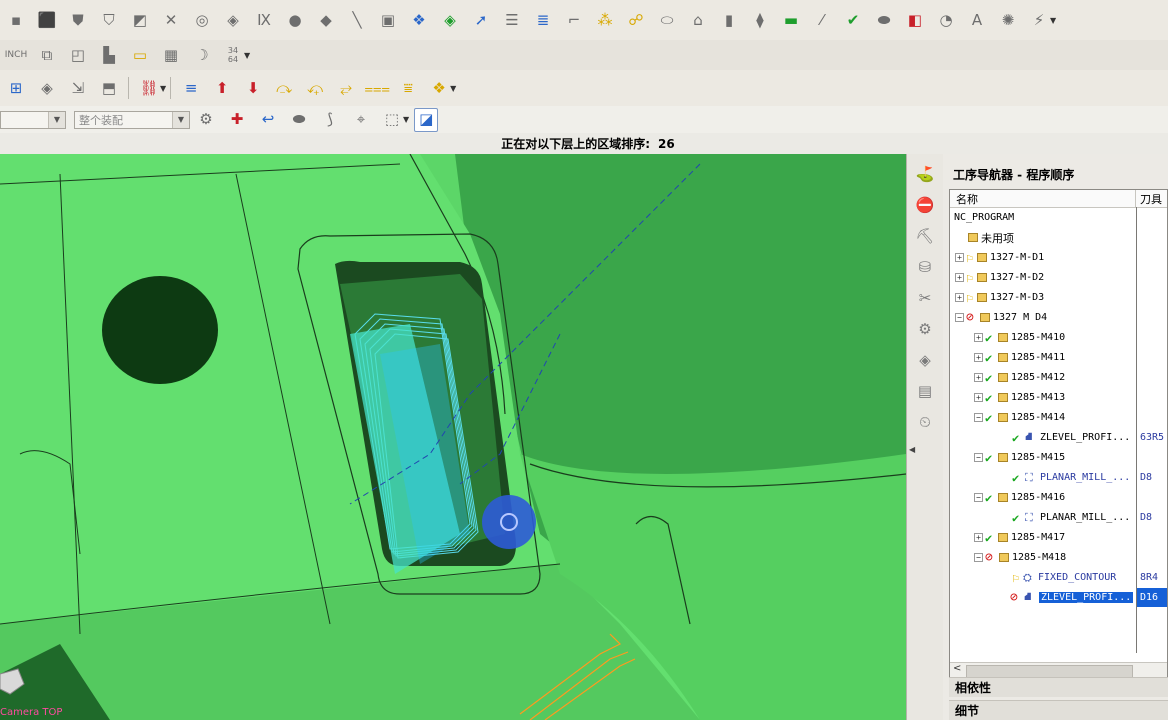 The height and width of the screenshot is (720, 1168). I want to click on curve-icon: ▬, so click(791, 20).